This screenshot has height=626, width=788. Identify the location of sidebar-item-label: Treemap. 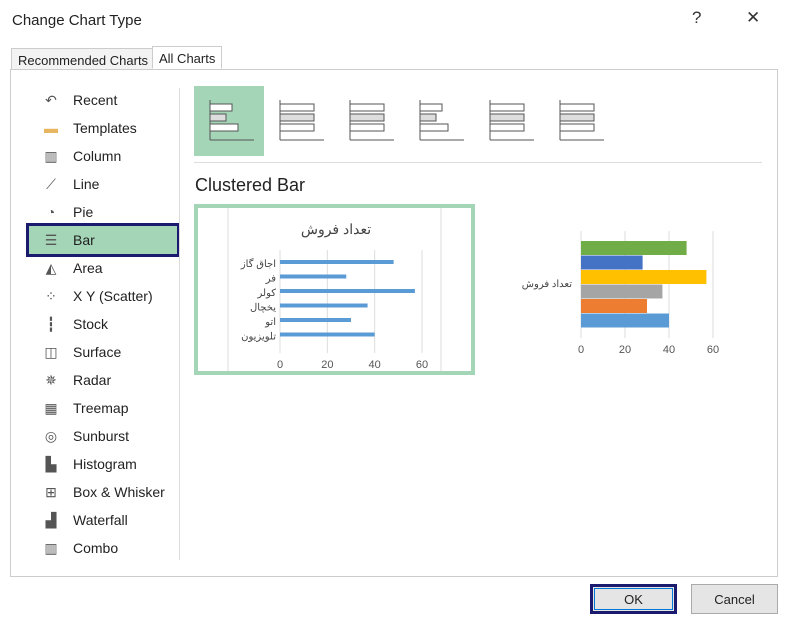
(101, 408).